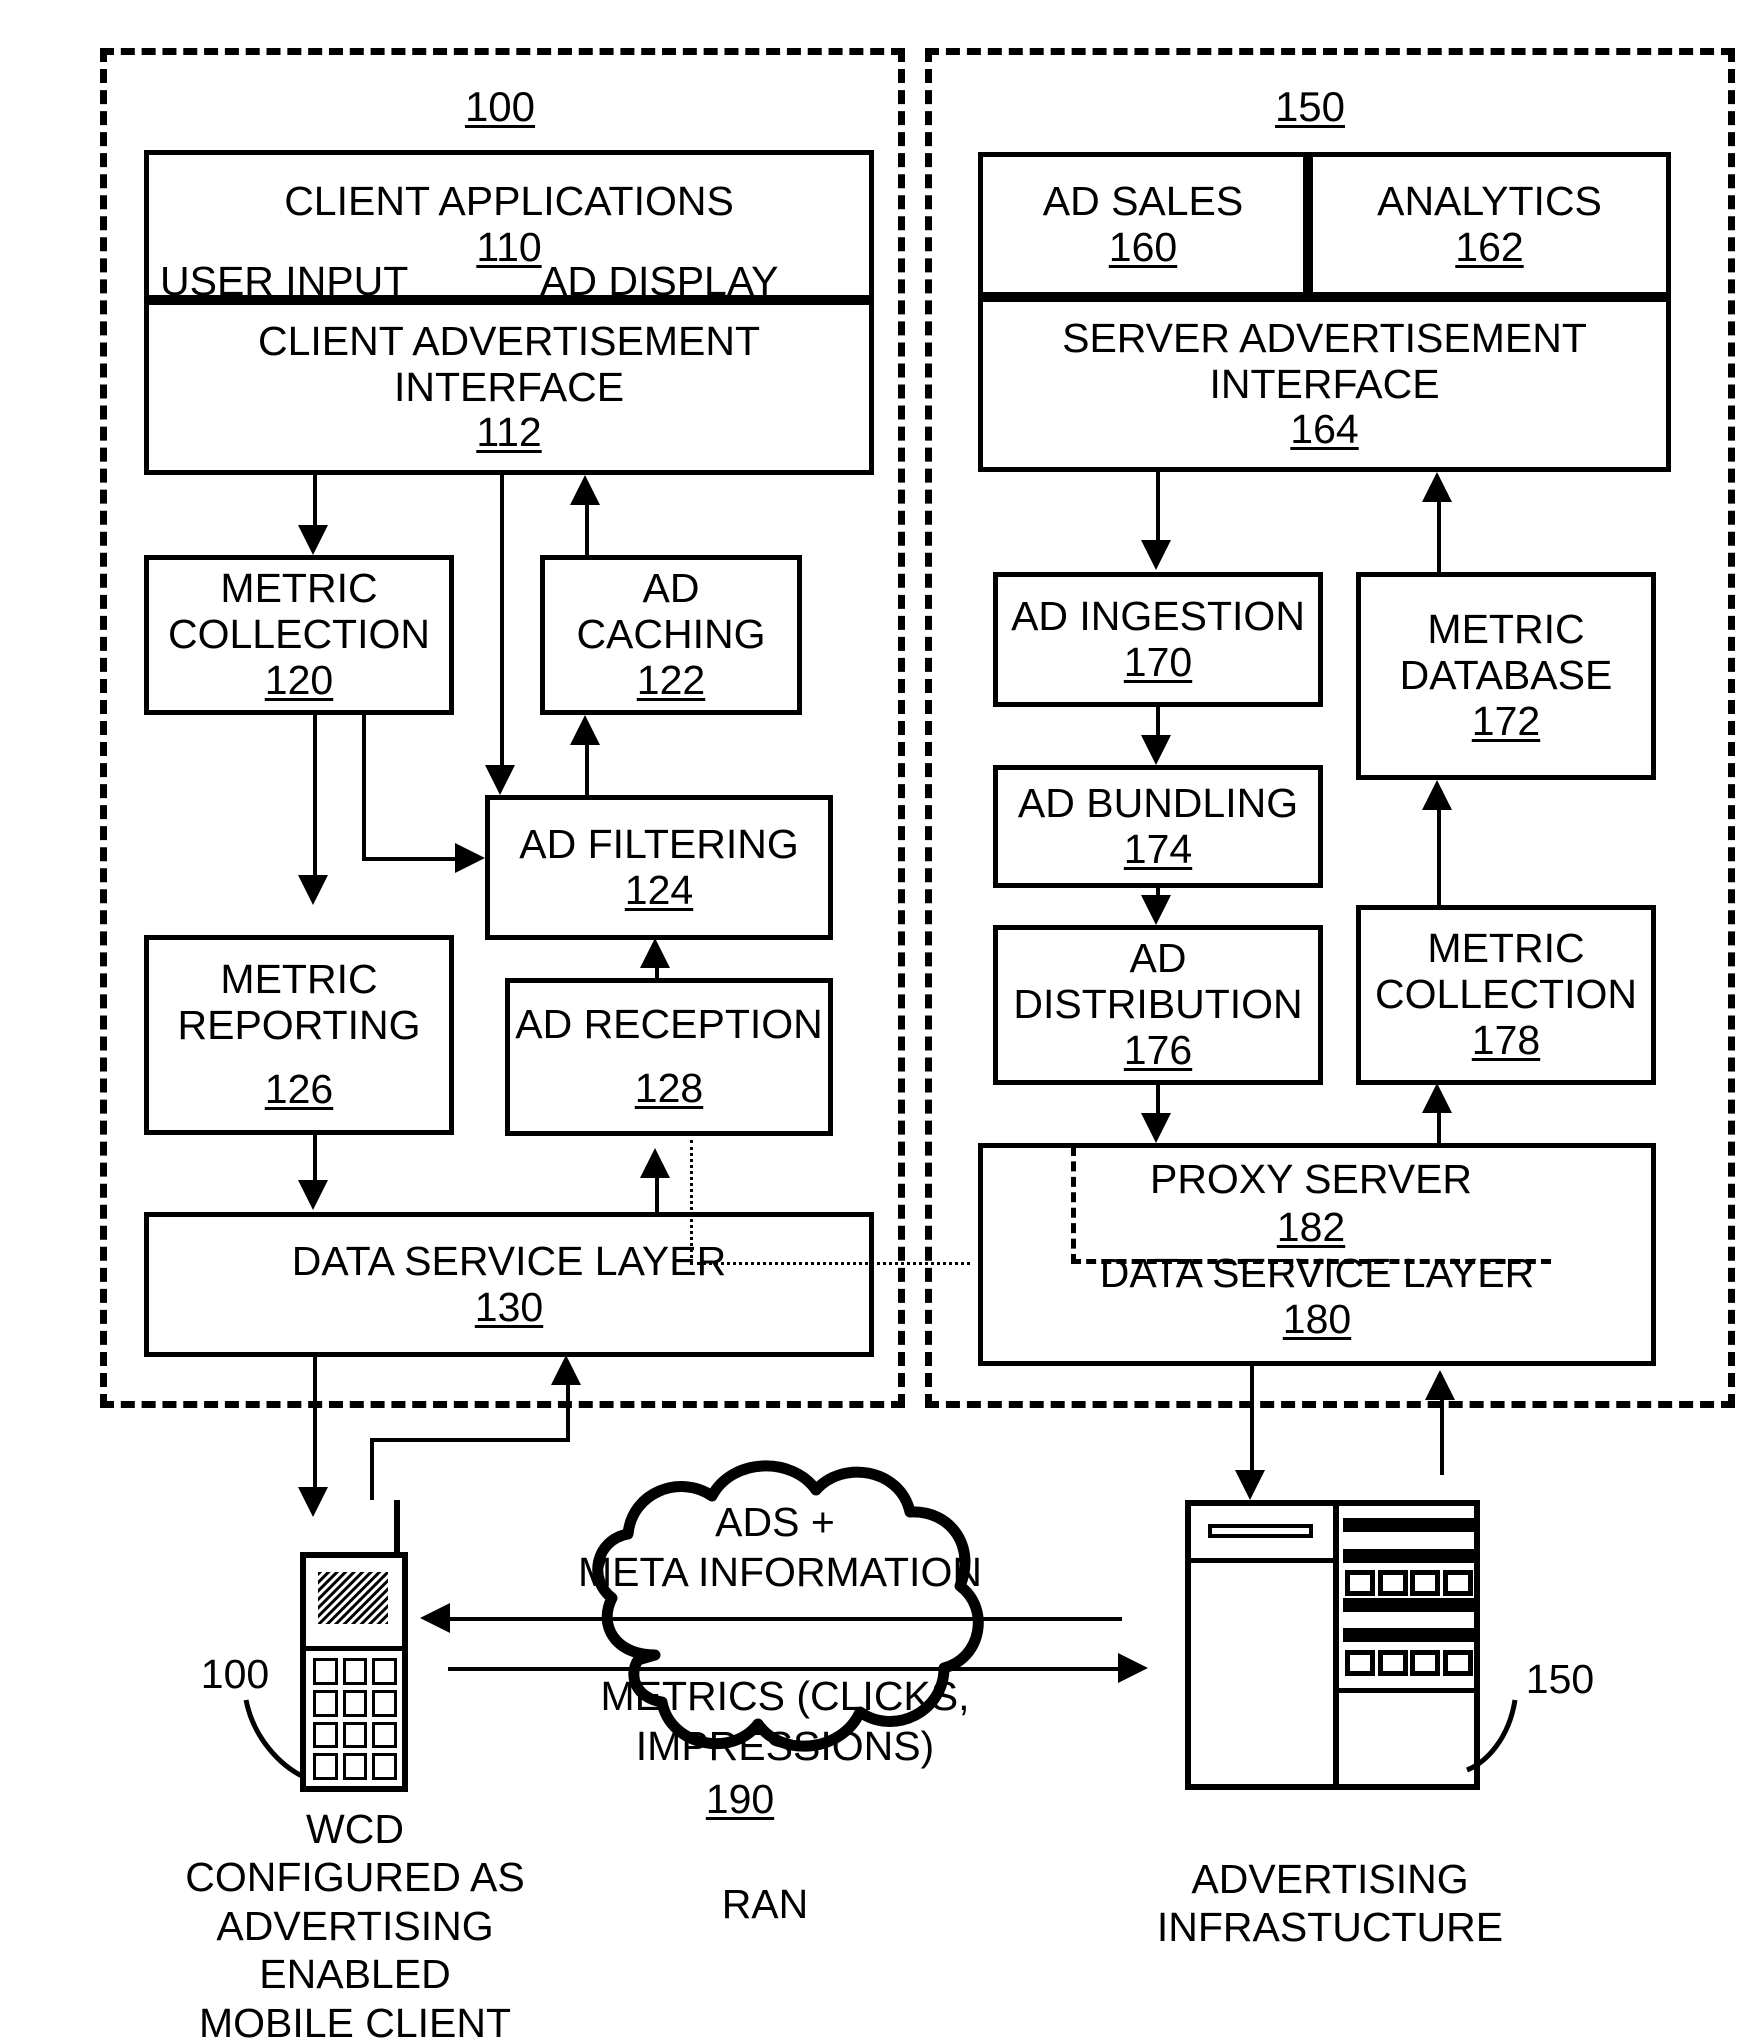 The height and width of the screenshot is (2039, 1761). I want to click on client-advertisement-interface-block: CLIENT ADVERTISEMENT INTERFACE 112, so click(509, 387).